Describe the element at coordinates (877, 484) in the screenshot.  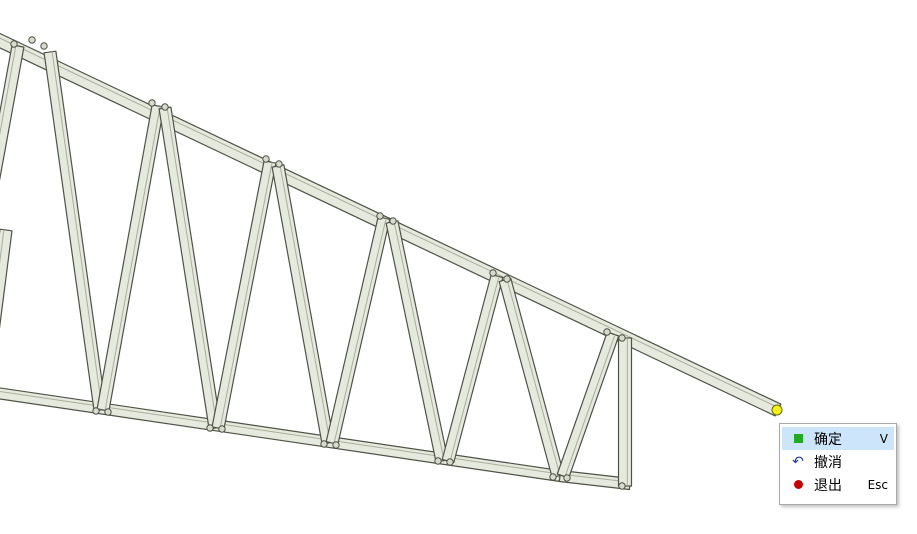
I see `menu-item-shortcut: Esc` at that location.